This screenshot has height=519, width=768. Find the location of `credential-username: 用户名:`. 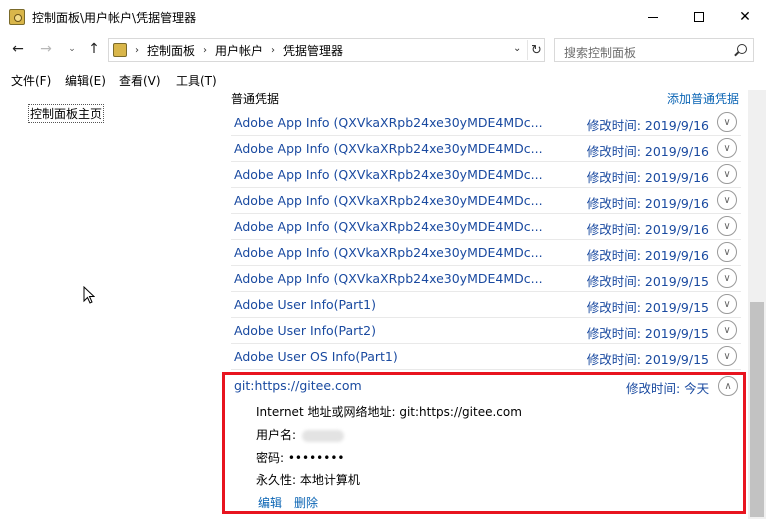

credential-username: 用户名: is located at coordinates (300, 434).